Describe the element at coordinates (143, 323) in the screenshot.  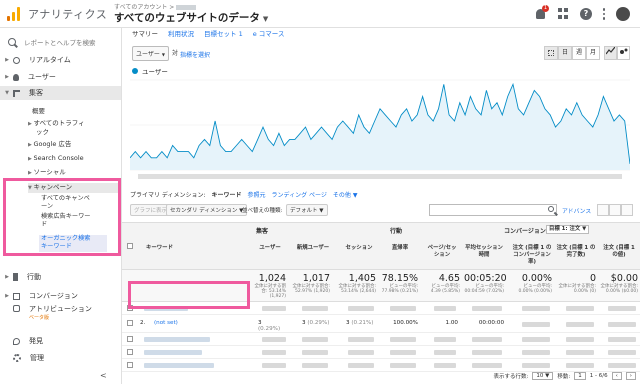
I see `row-index: 2.` at that location.